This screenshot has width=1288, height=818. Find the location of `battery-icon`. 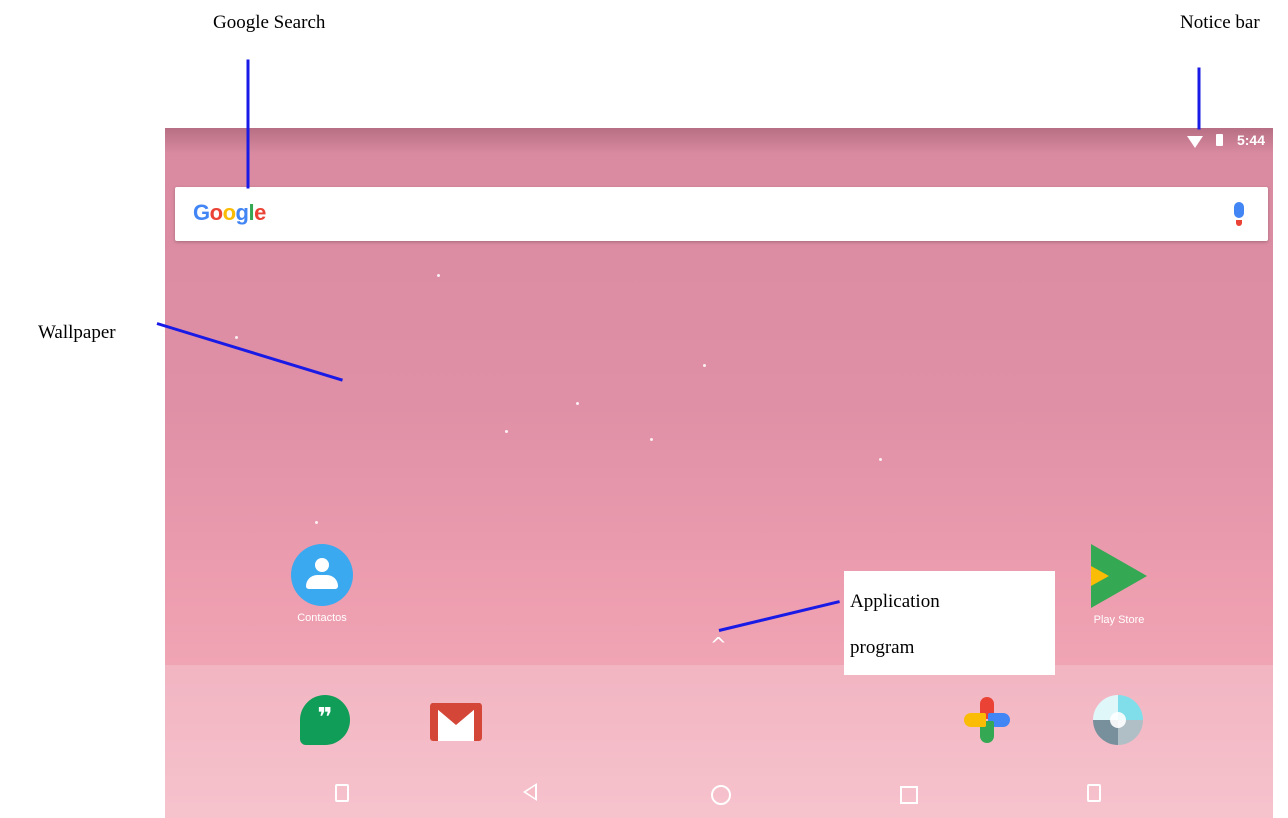

battery-icon is located at coordinates (1219, 140).